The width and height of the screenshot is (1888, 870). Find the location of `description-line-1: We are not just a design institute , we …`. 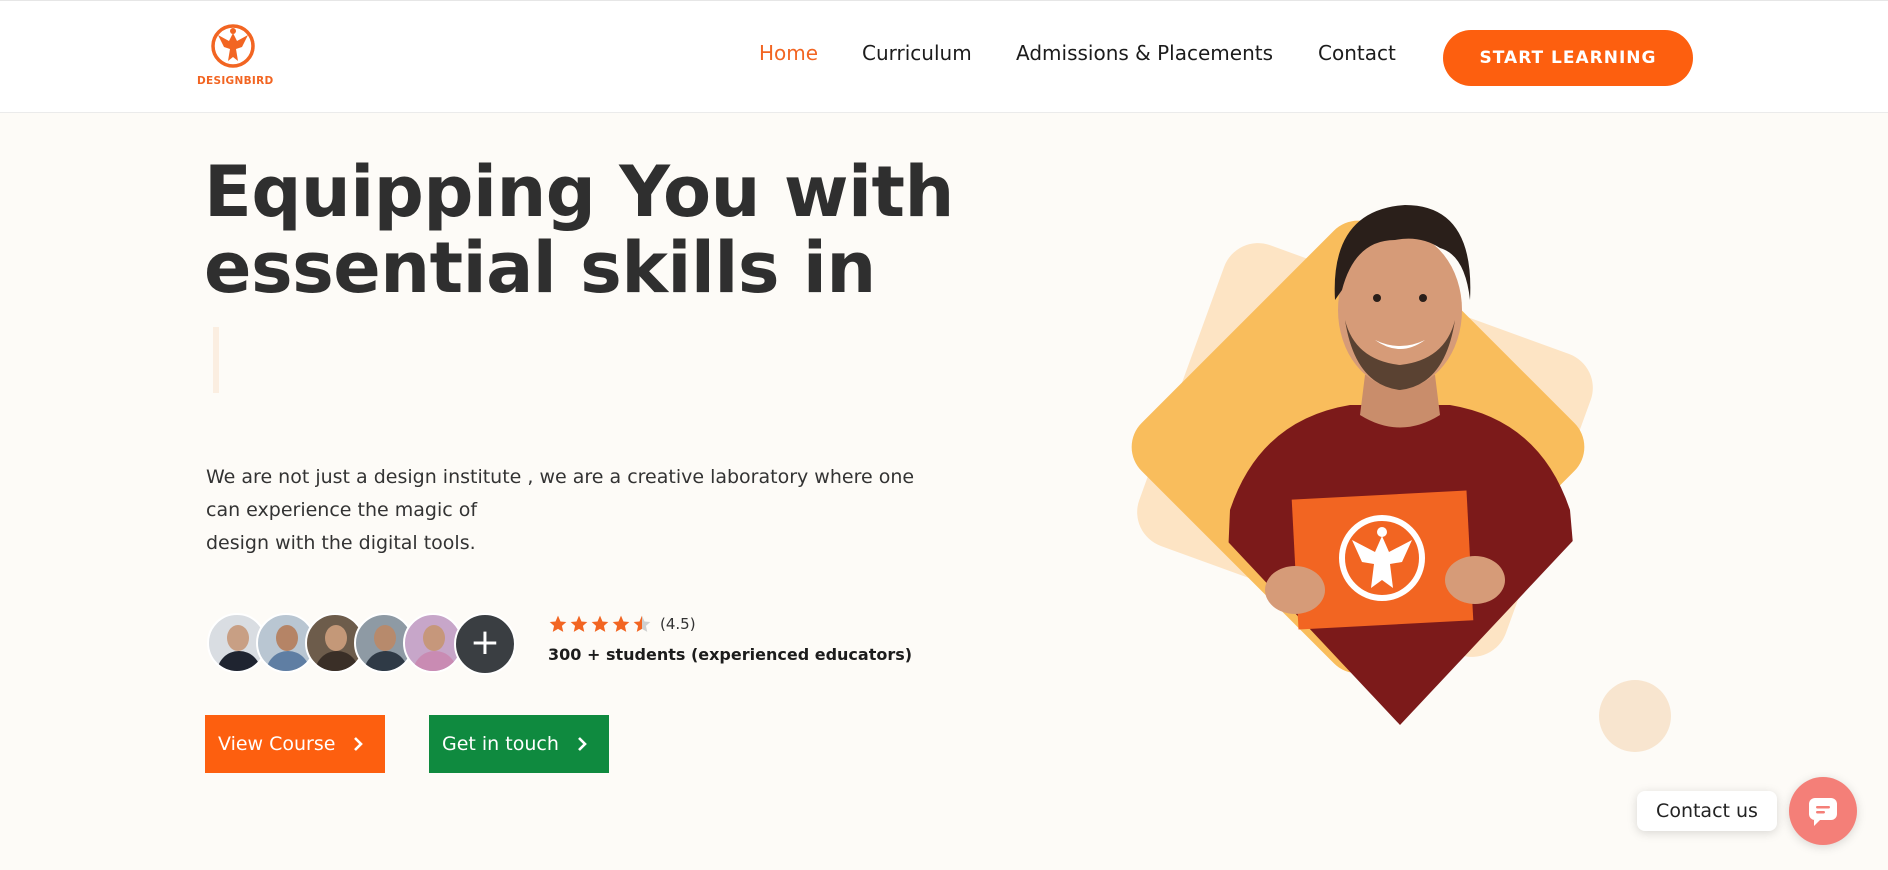

description-line-1: We are not just a design institute , we … is located at coordinates (560, 477).